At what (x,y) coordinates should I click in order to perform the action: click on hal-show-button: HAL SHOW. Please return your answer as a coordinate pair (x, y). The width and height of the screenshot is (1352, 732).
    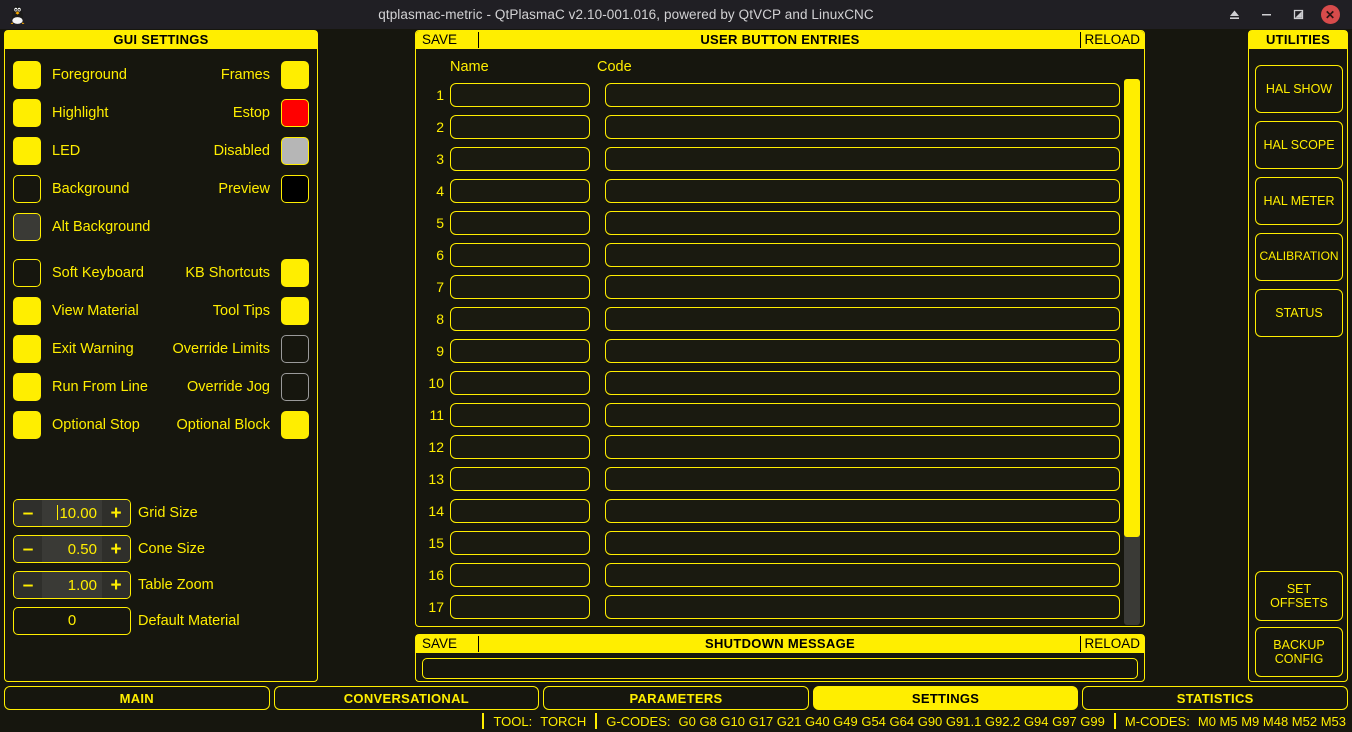
    Looking at the image, I should click on (1299, 89).